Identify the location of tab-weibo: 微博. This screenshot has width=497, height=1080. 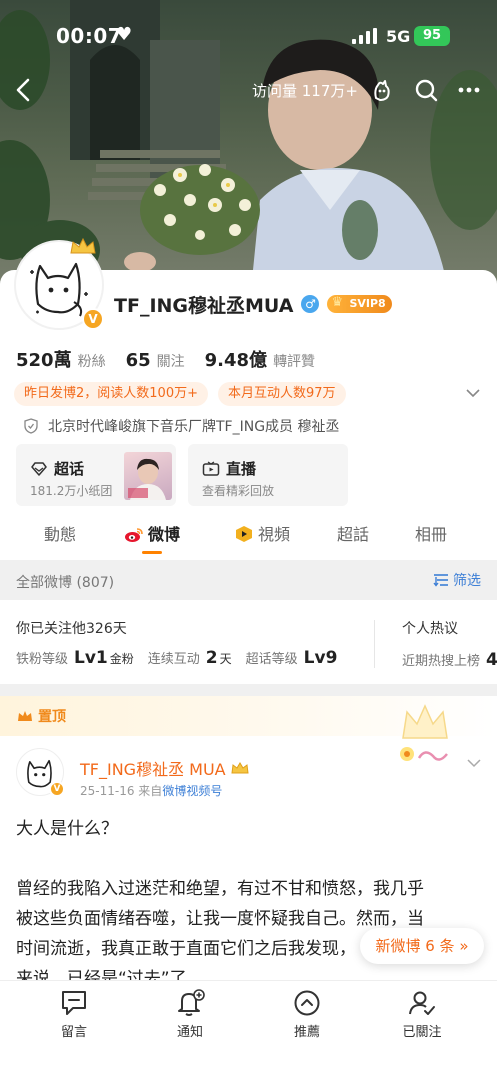
(152, 540).